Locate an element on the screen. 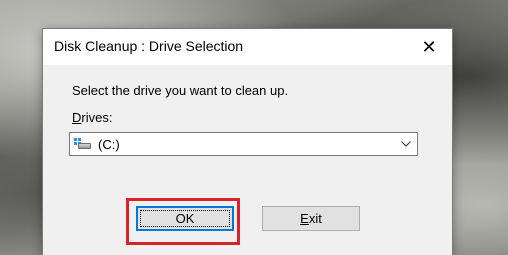  exit-button-label: xit is located at coordinates (315, 218).